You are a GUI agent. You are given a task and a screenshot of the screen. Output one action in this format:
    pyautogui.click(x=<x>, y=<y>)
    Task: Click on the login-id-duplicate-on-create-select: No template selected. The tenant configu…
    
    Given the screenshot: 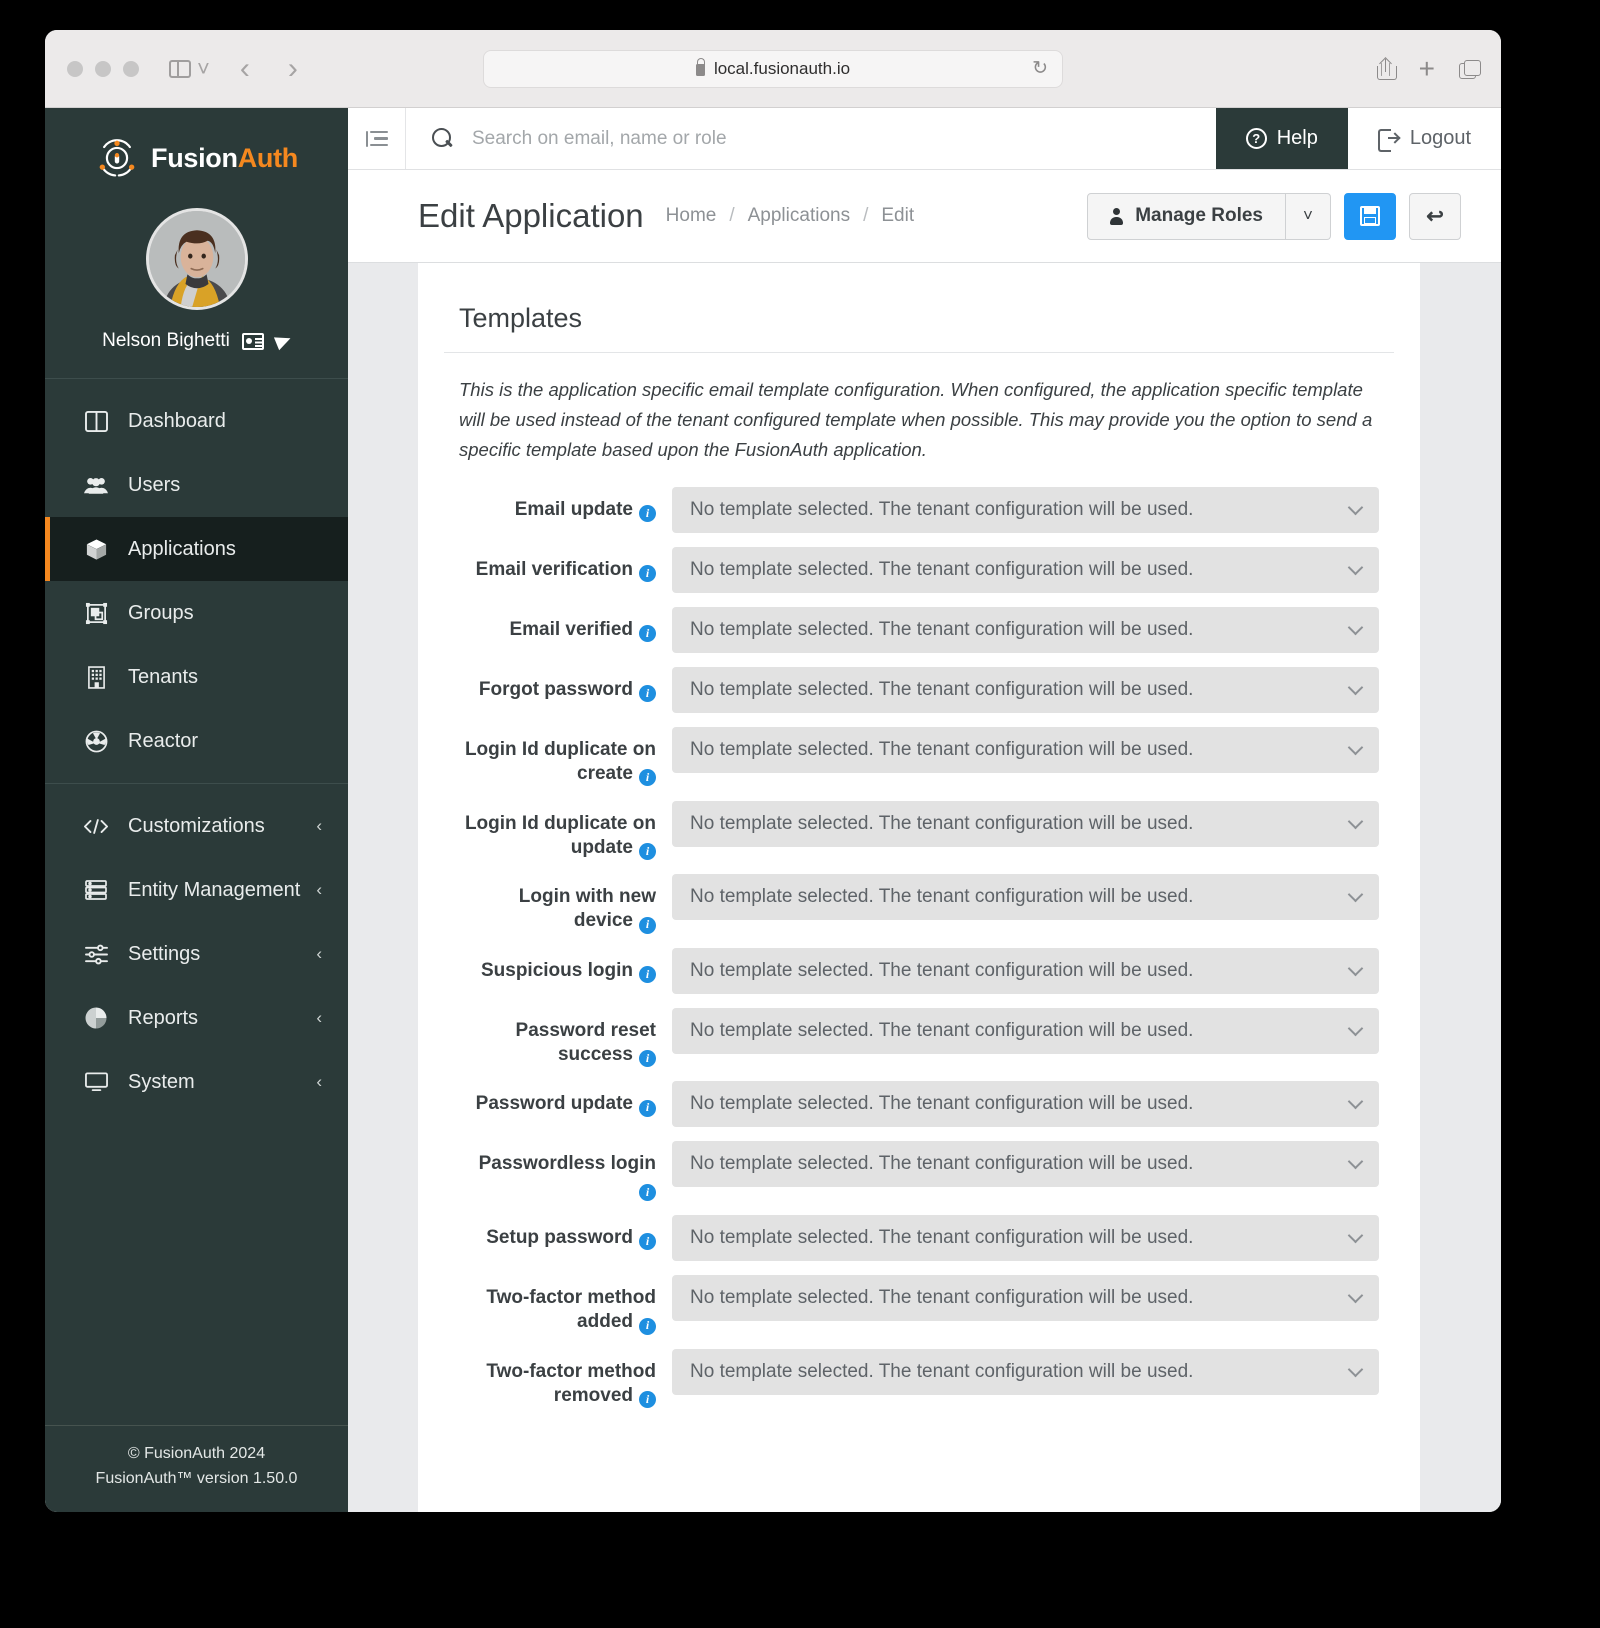 What is the action you would take?
    pyautogui.click(x=1025, y=749)
    